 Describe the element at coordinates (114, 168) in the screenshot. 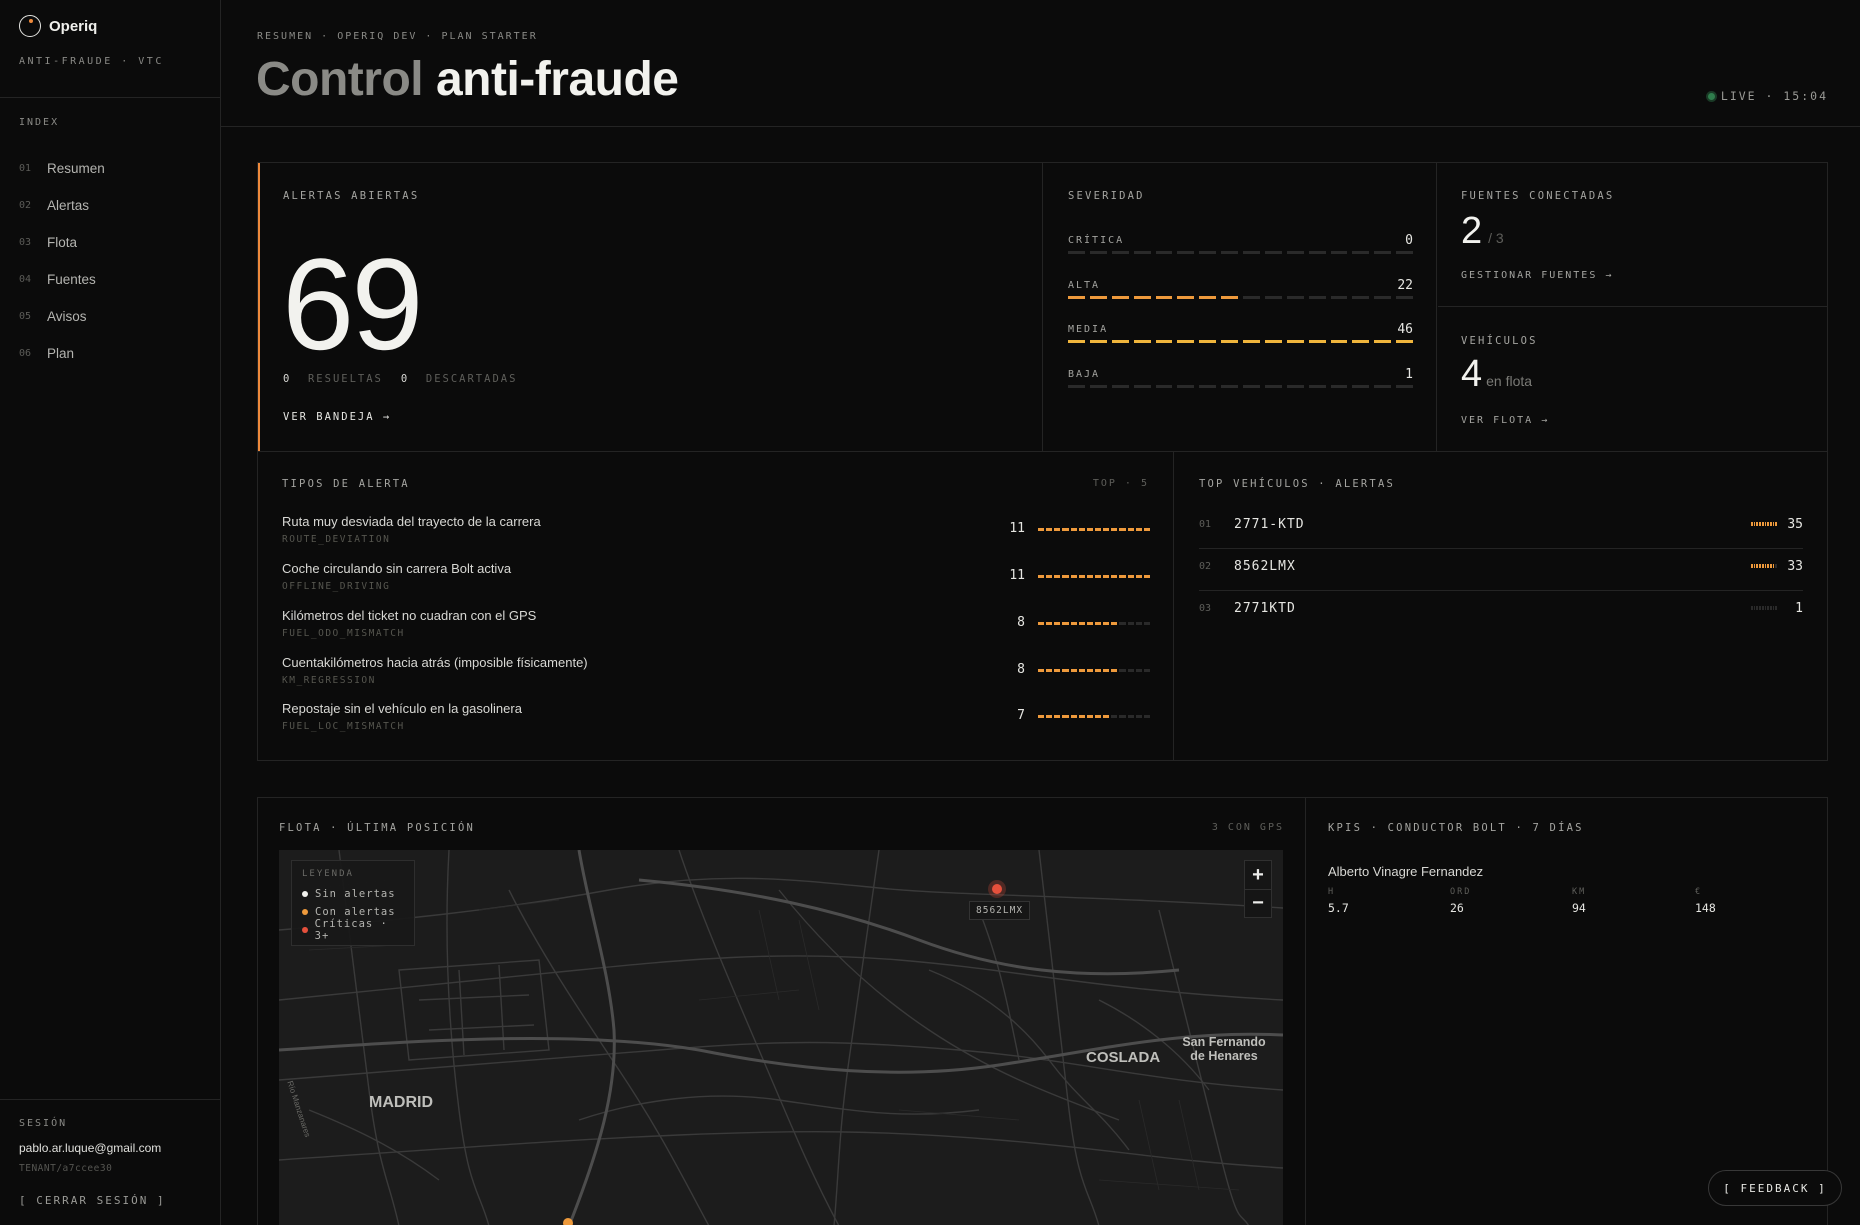

I see `sidebar-item-resumen: 01 Resumen` at that location.